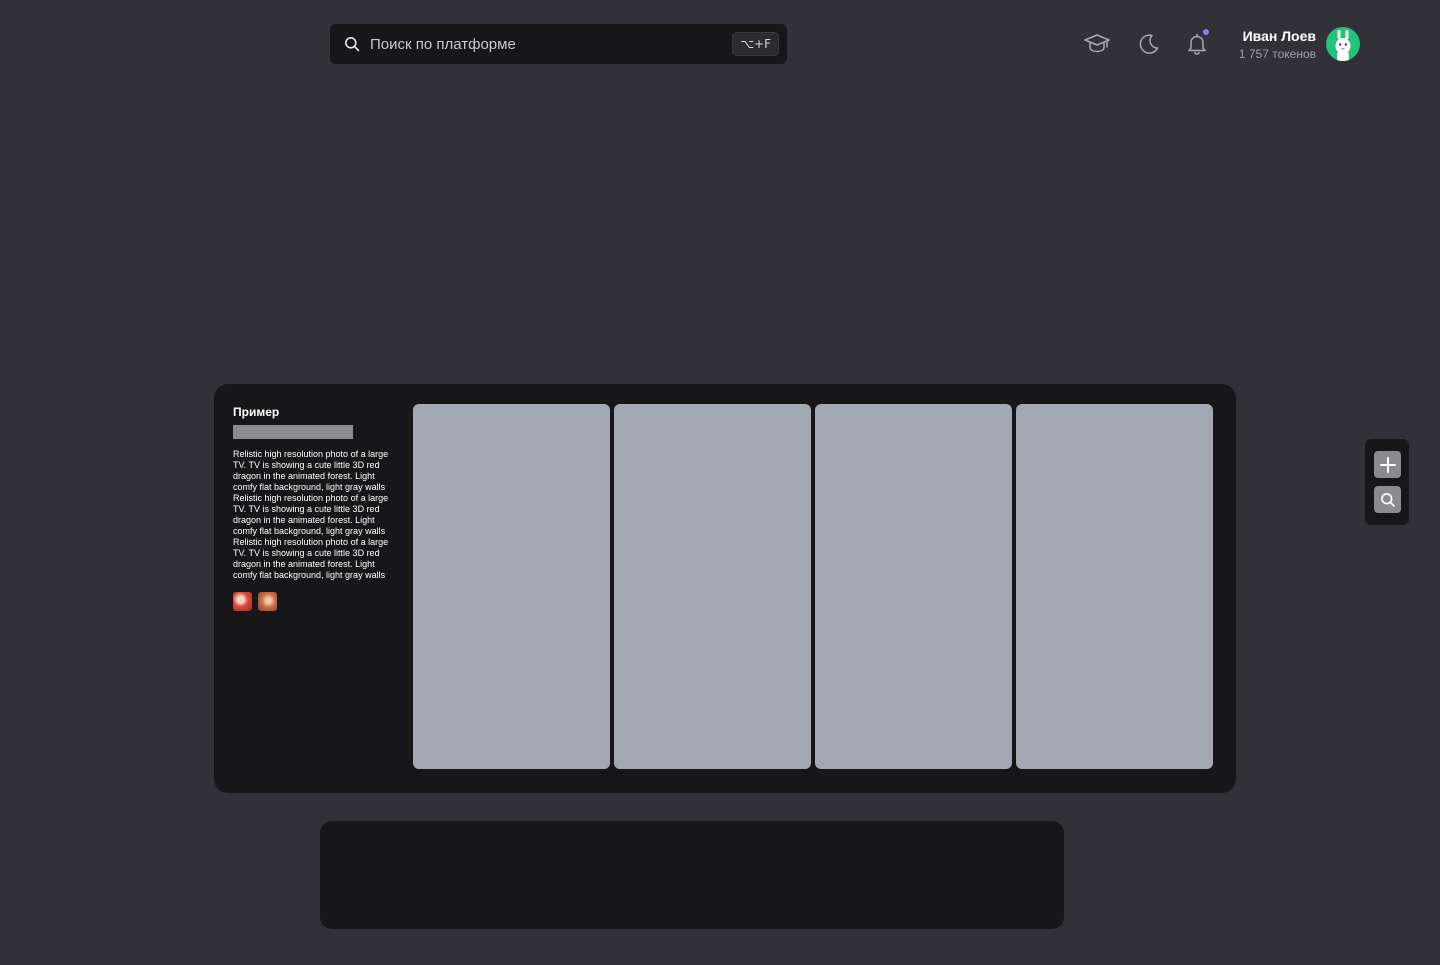 The height and width of the screenshot is (965, 1440). I want to click on graduation-cap-icon, so click(1097, 43).